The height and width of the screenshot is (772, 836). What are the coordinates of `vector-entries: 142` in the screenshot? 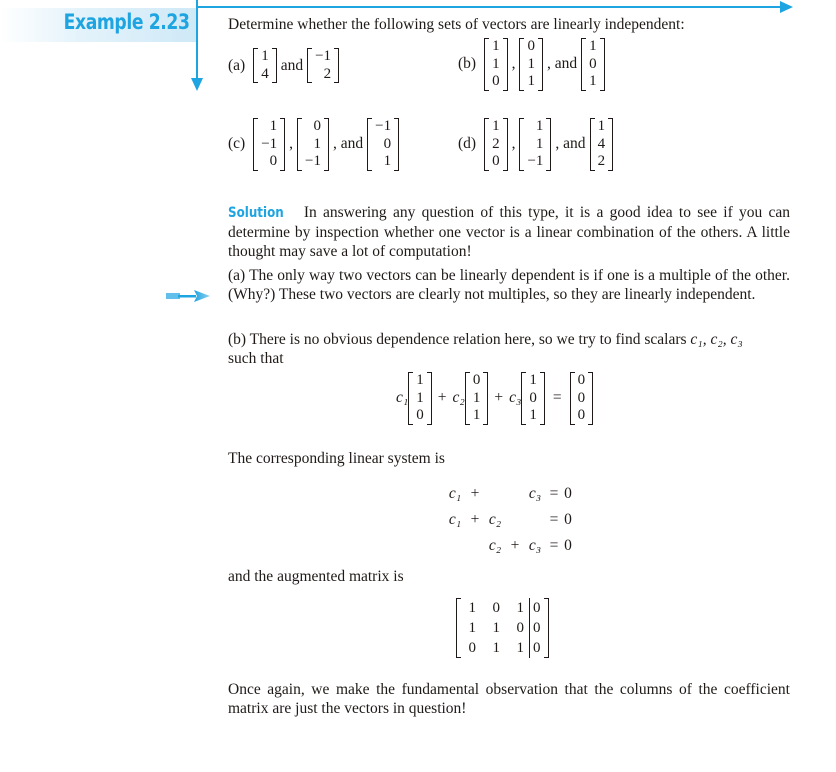 It's located at (602, 144).